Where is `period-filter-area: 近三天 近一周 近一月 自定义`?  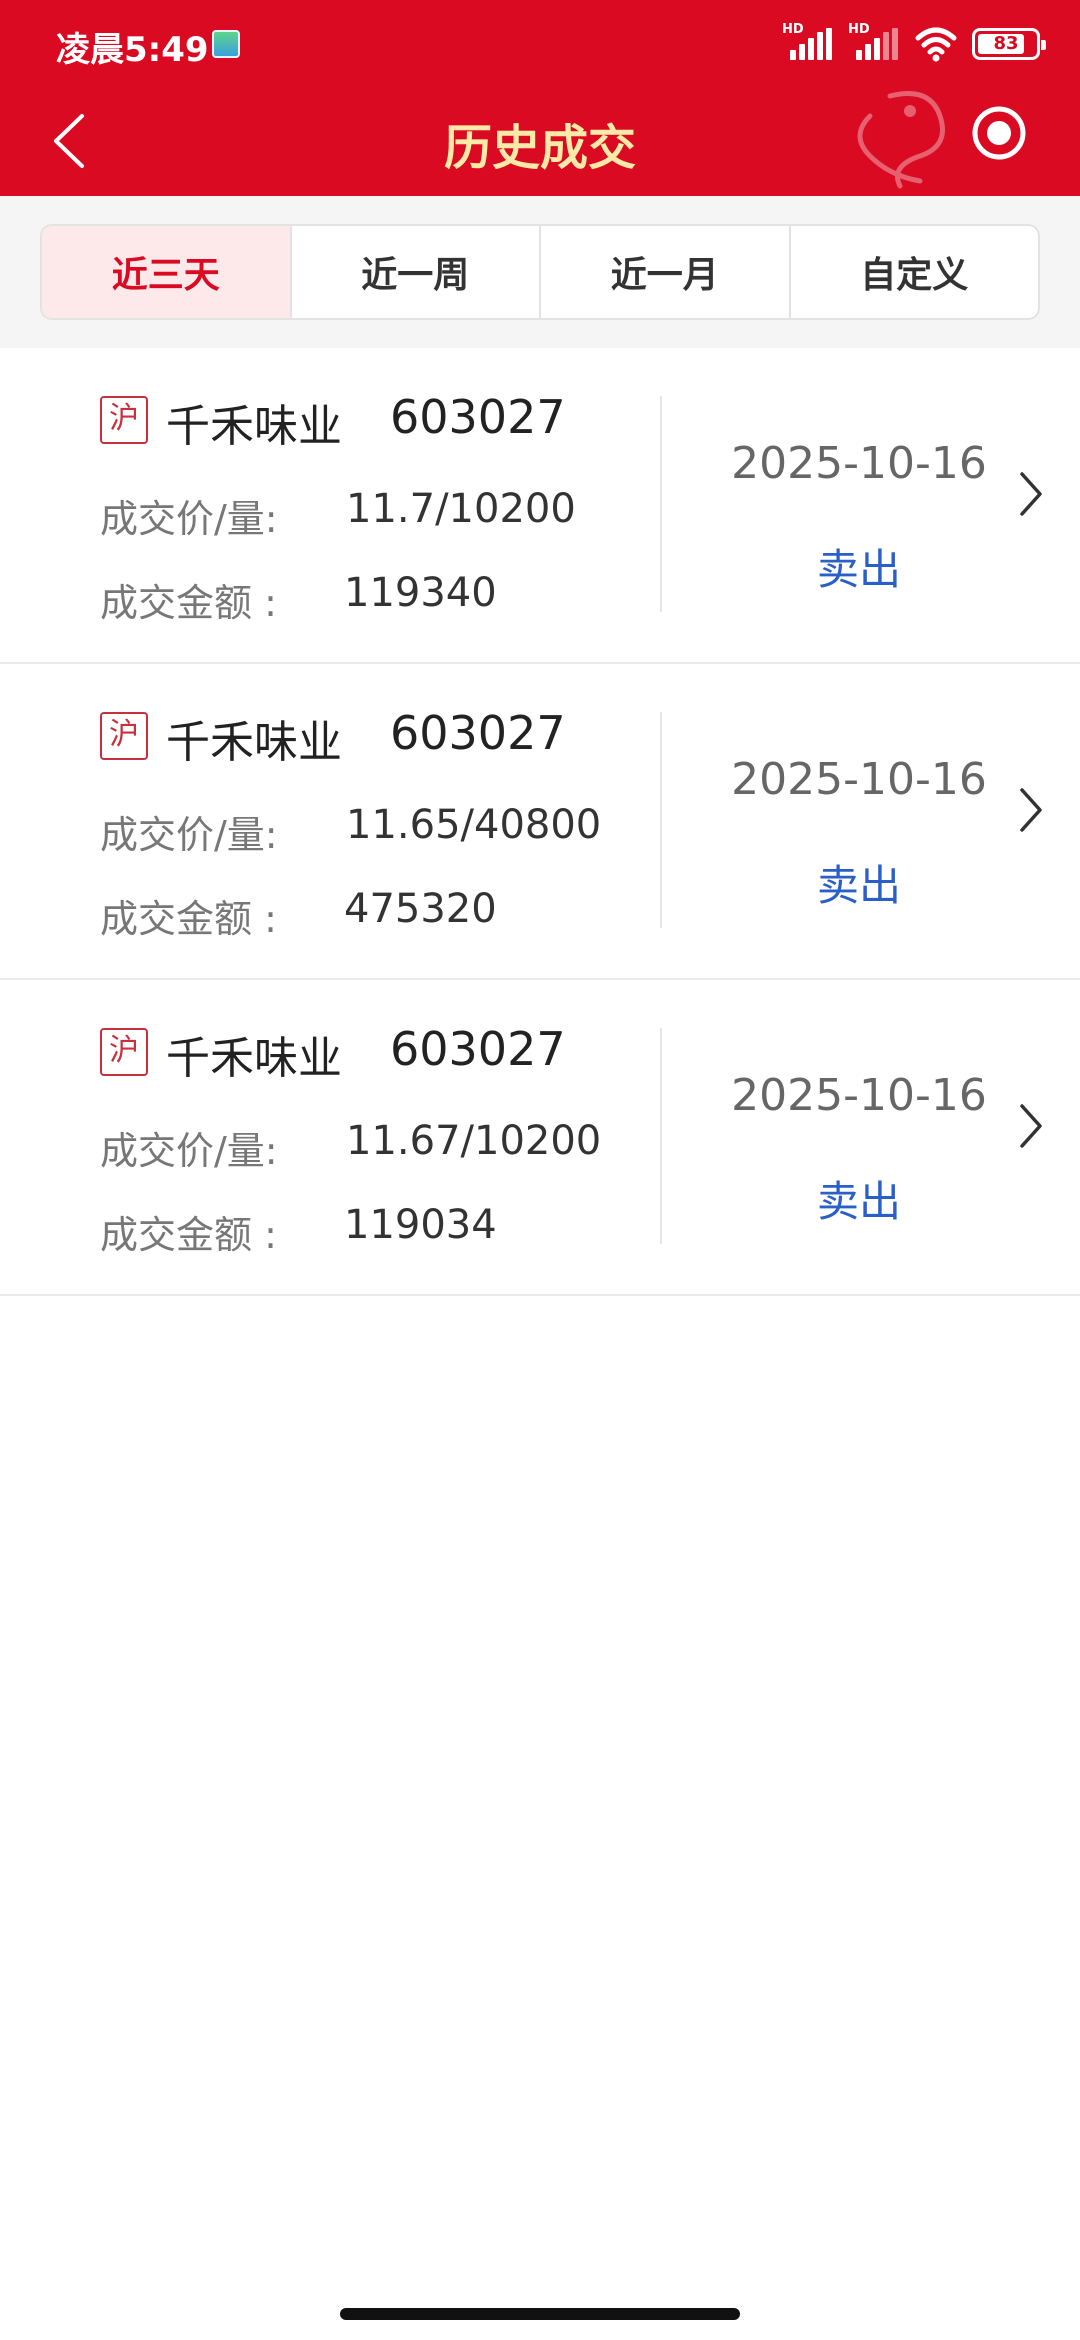
period-filter-area: 近三天 近一周 近一月 自定义 is located at coordinates (540, 272).